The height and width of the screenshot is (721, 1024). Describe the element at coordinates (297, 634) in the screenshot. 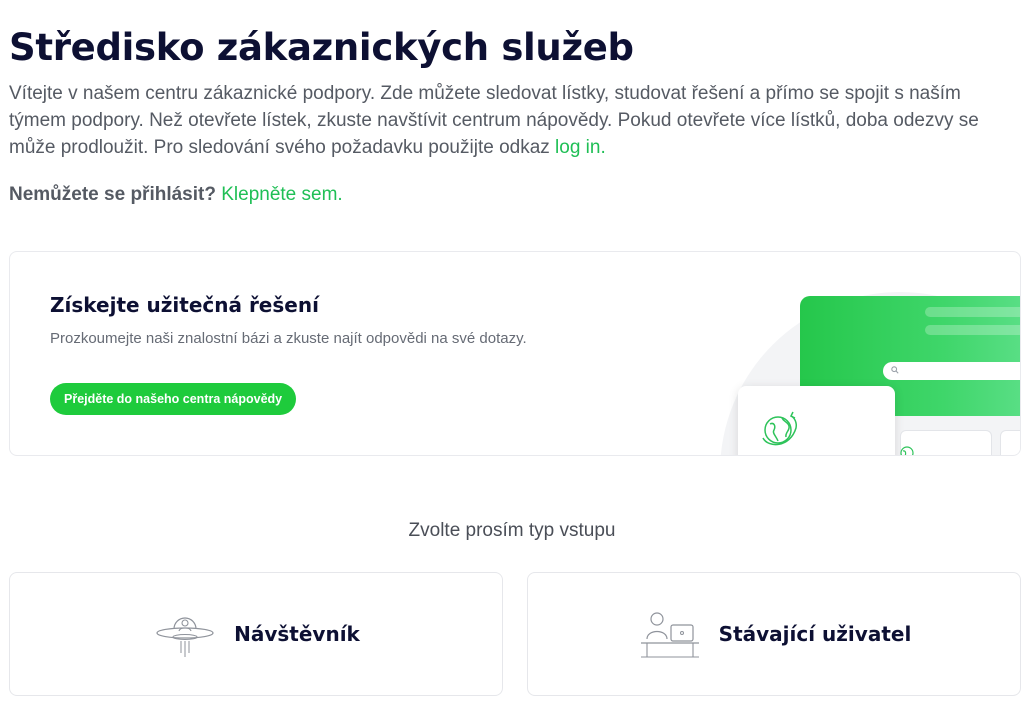

I see `visitor-option-label: Návštěvník` at that location.